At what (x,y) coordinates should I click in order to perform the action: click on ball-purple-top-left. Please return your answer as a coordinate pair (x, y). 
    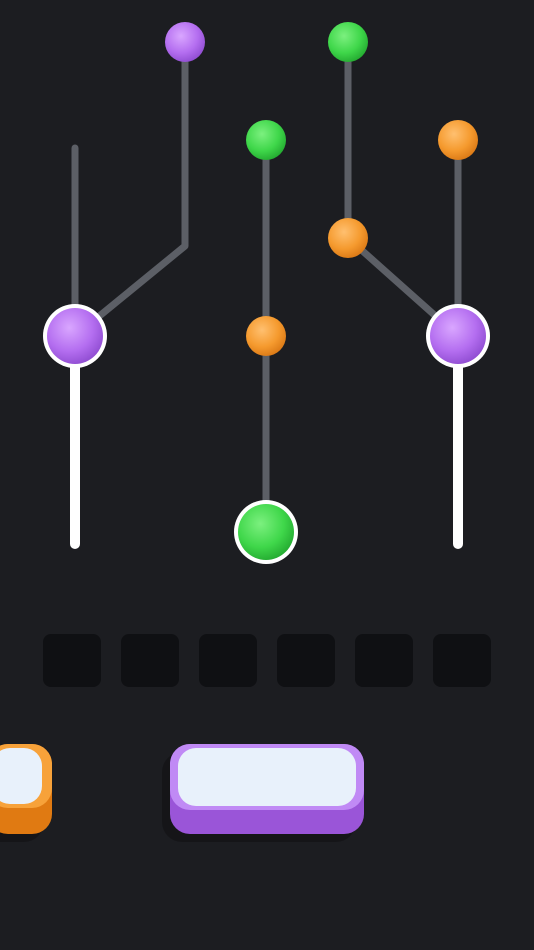
    Looking at the image, I should click on (185, 42).